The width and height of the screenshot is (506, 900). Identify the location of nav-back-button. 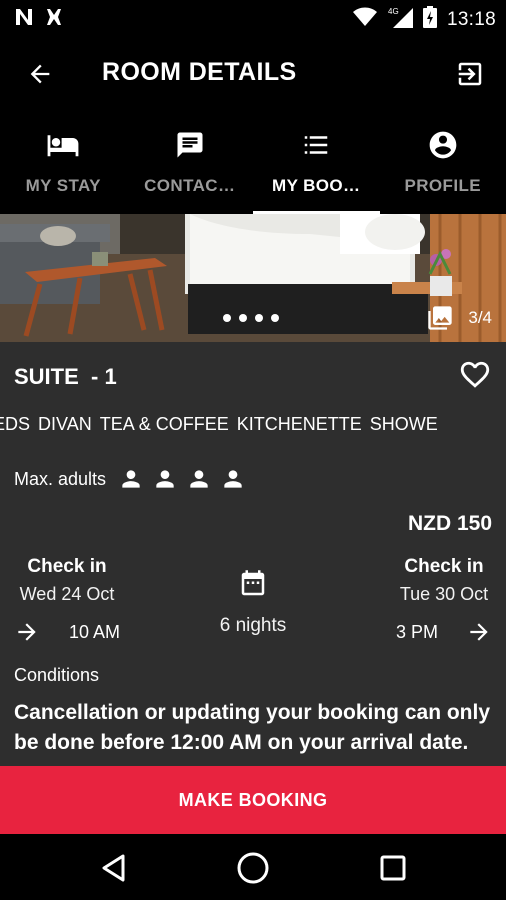
(114, 868).